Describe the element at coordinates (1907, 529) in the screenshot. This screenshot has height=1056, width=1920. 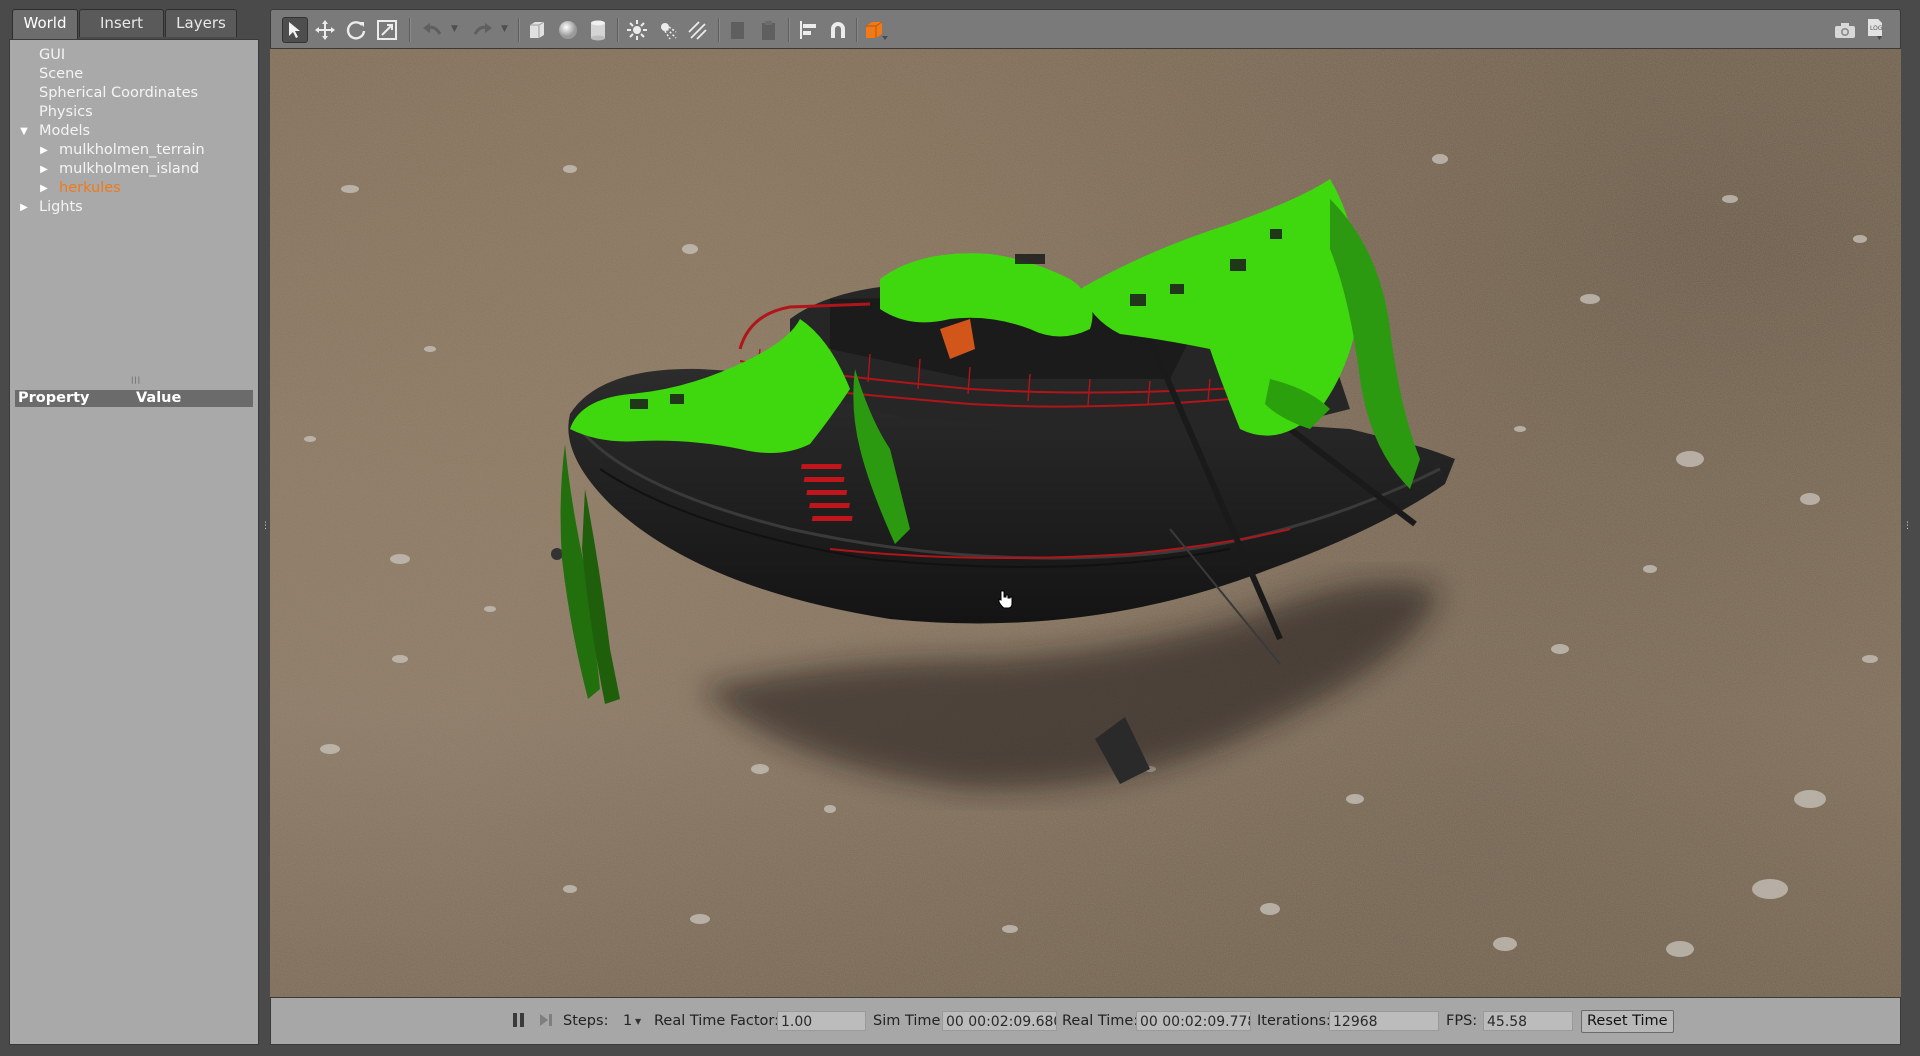
I see `right-panel-resize-grip: ⋮` at that location.